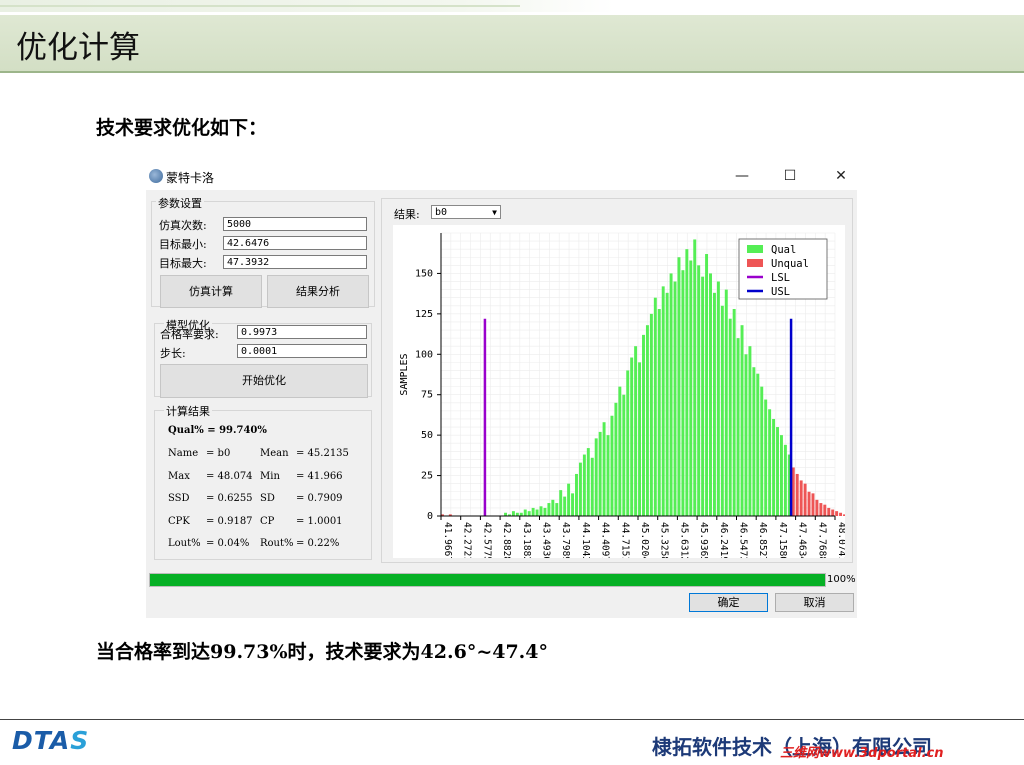  What do you see at coordinates (624, 540) in the screenshot?
I see `x-tick-label: 44.7151` at bounding box center [624, 540].